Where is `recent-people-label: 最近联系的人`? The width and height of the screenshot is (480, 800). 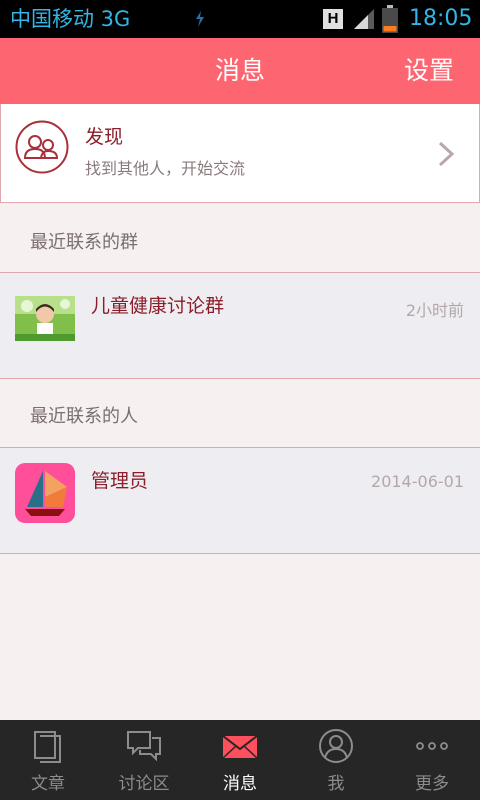
recent-people-label: 最近联系的人 is located at coordinates (84, 416).